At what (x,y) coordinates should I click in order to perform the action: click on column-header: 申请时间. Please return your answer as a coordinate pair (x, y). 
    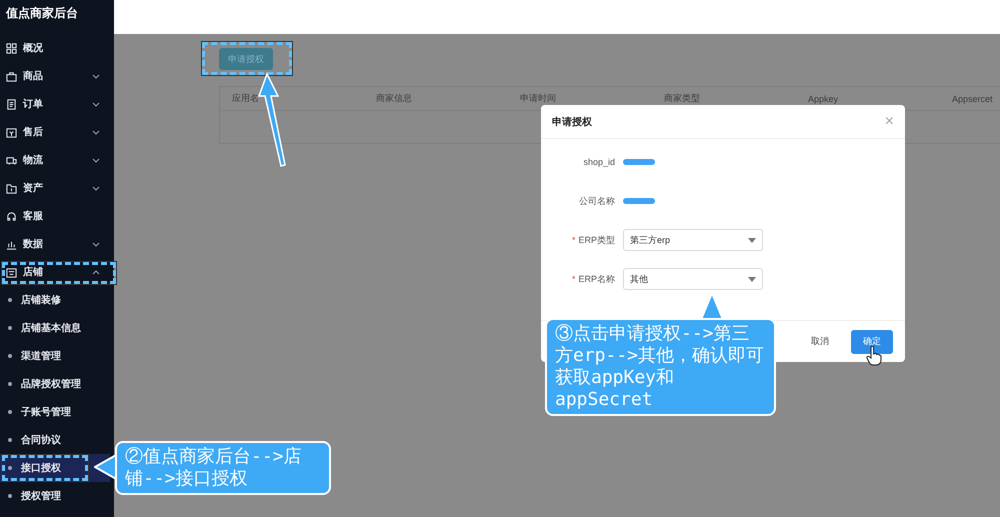
    Looking at the image, I should click on (538, 98).